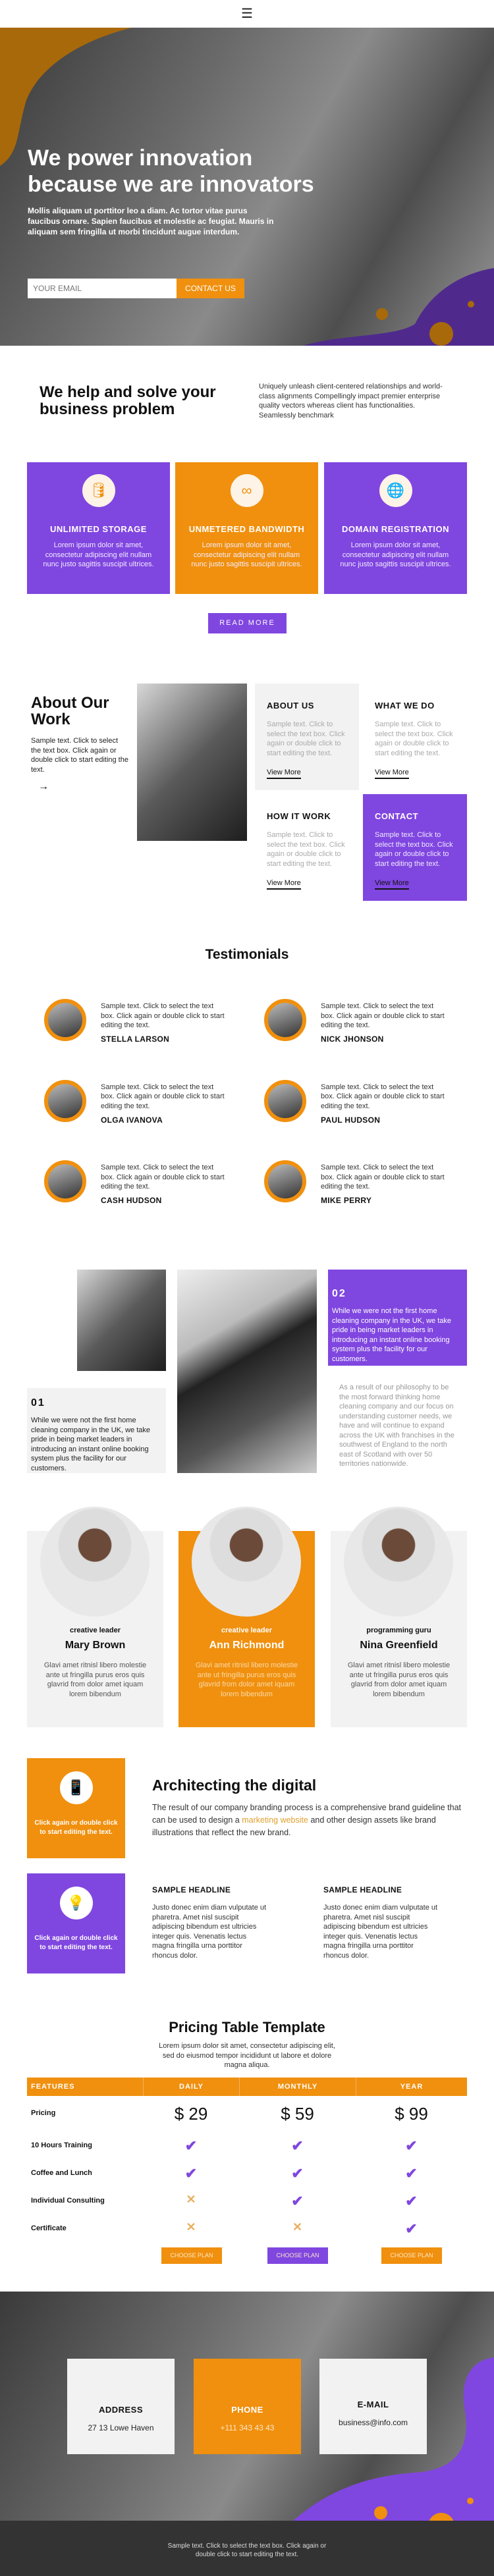 This screenshot has width=494, height=2576. I want to click on globe-www-icon: 🌐, so click(395, 490).